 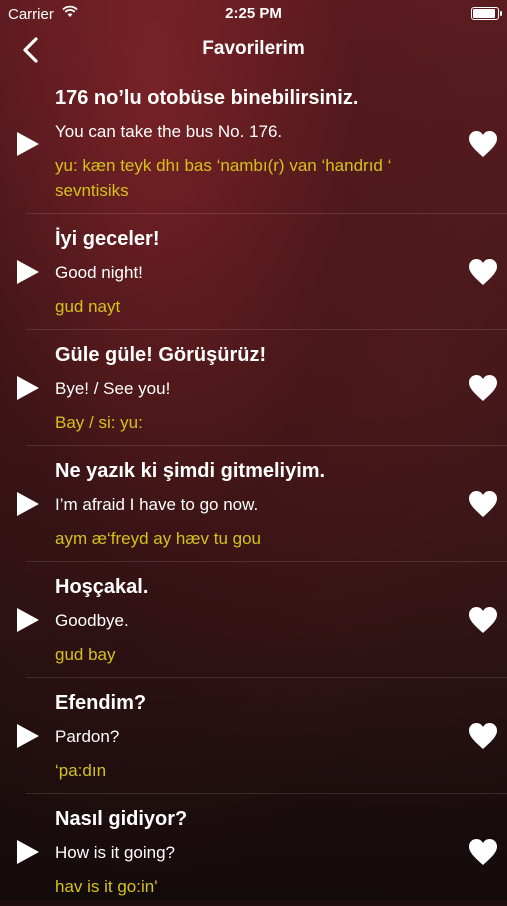 I want to click on pronunciation: Bay / si: yu:, so click(x=99, y=422).